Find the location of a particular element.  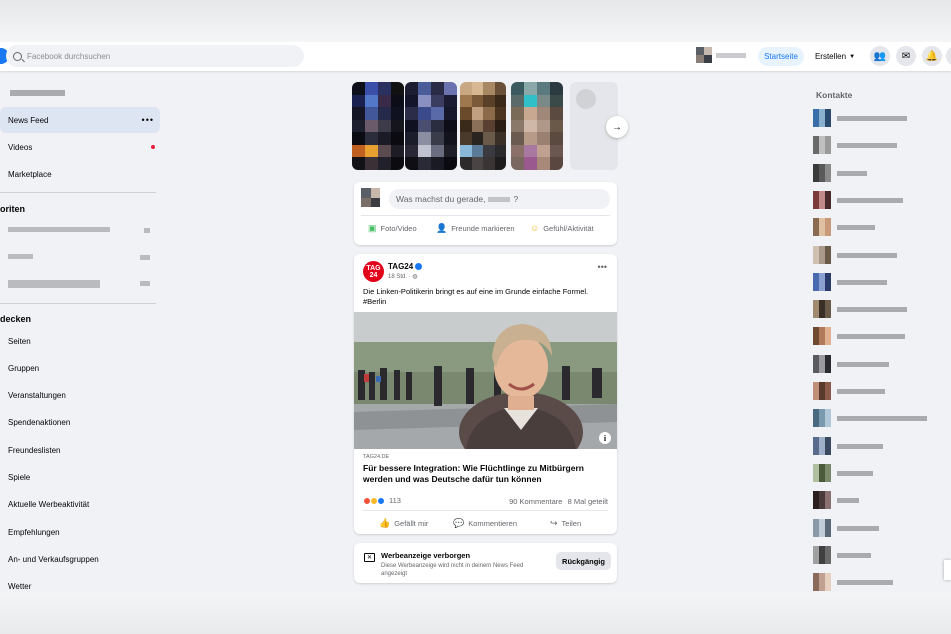

undo-button: Rückgängig is located at coordinates (583, 561).